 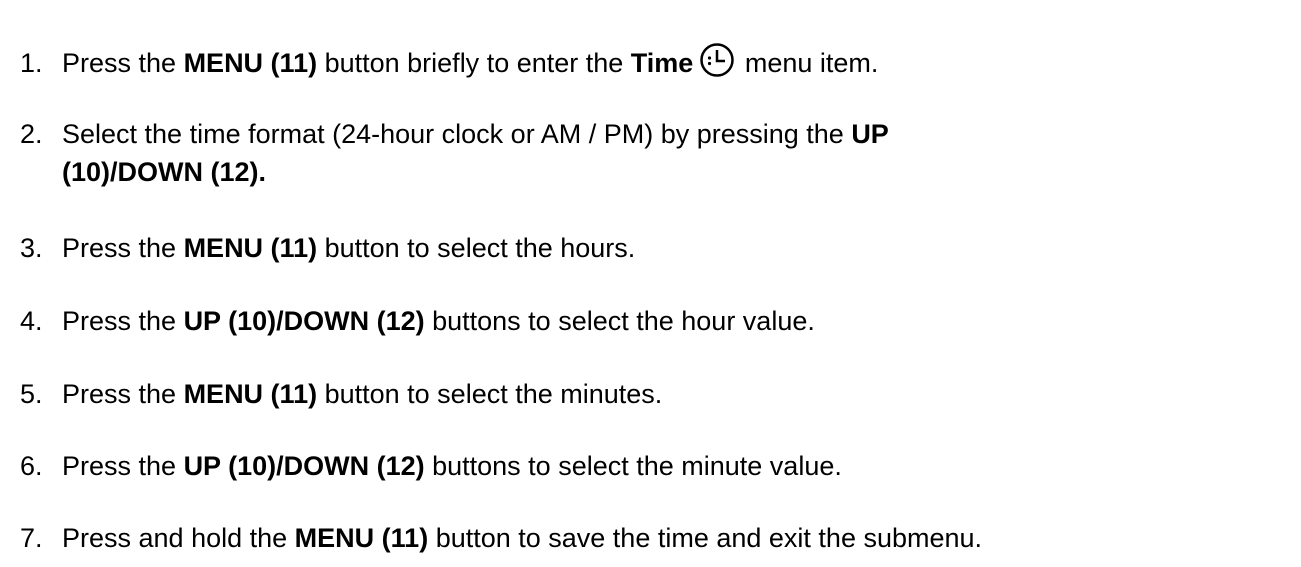 What do you see at coordinates (476, 248) in the screenshot?
I see `step-text: button to select the hours.` at bounding box center [476, 248].